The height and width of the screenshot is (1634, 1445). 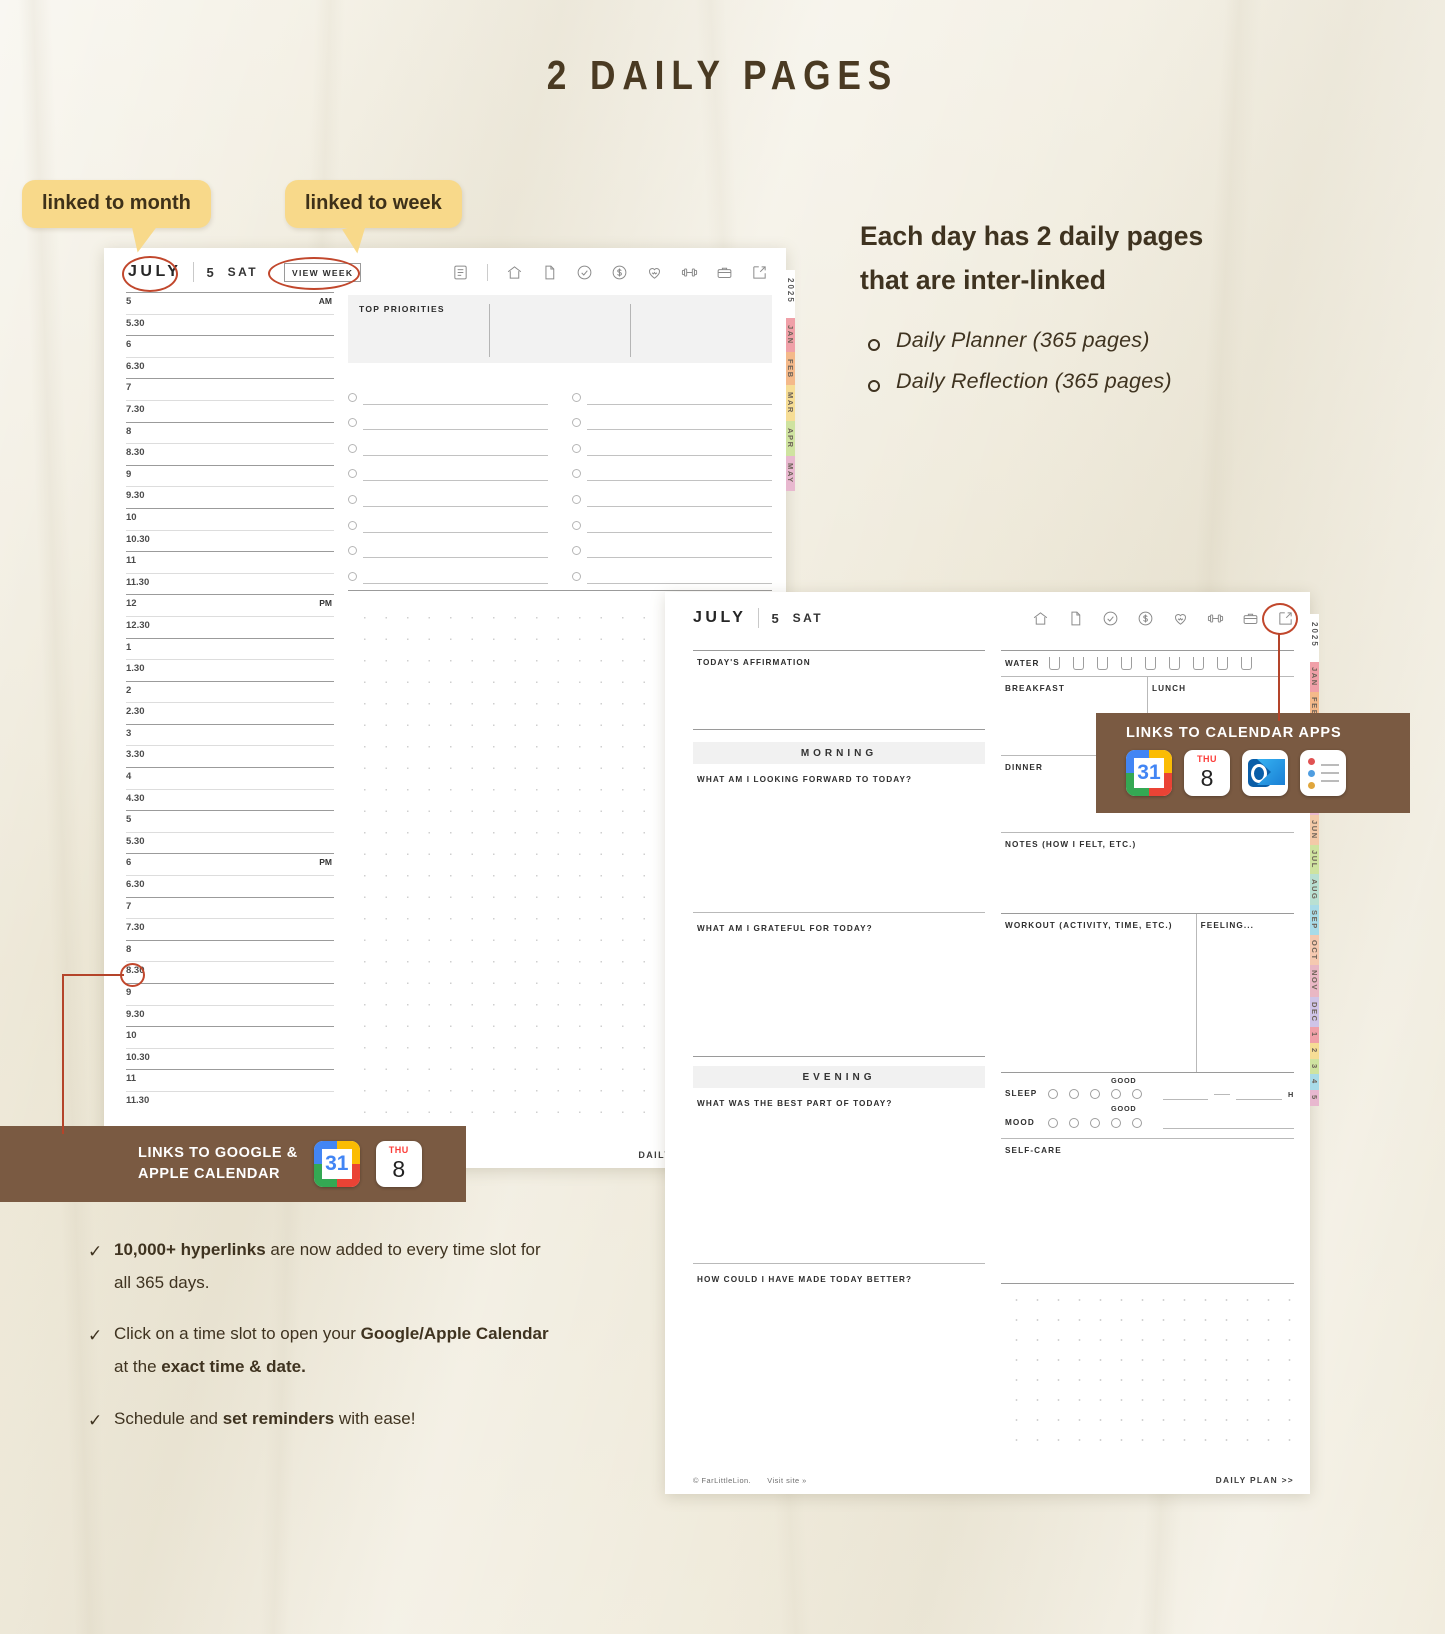 What do you see at coordinates (230, 389) in the screenshot?
I see `time-slot: 7` at bounding box center [230, 389].